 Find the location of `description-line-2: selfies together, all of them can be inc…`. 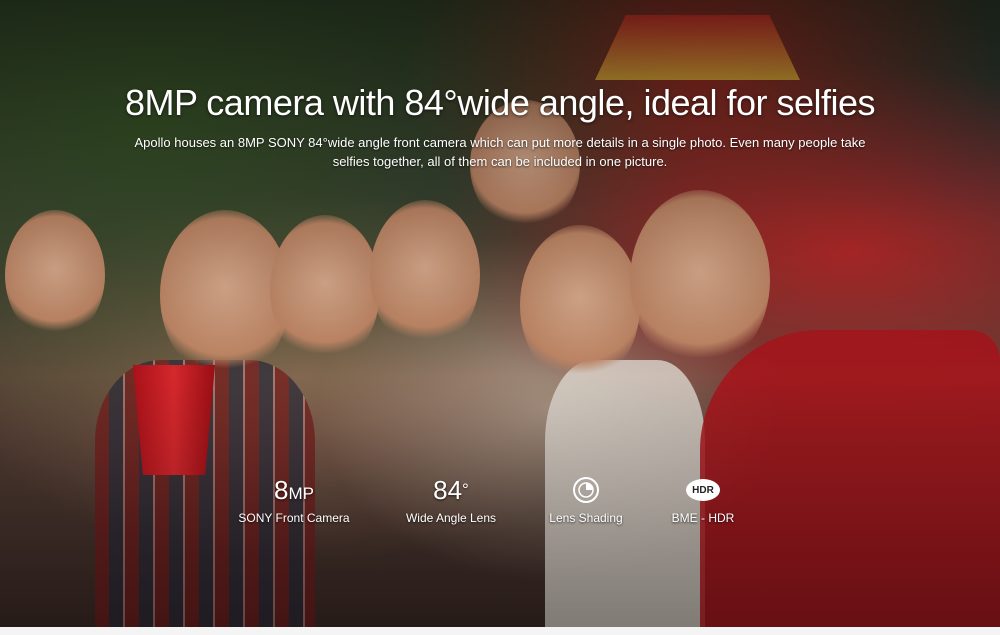

description-line-2: selfies together, all of them can be inc… is located at coordinates (500, 161).